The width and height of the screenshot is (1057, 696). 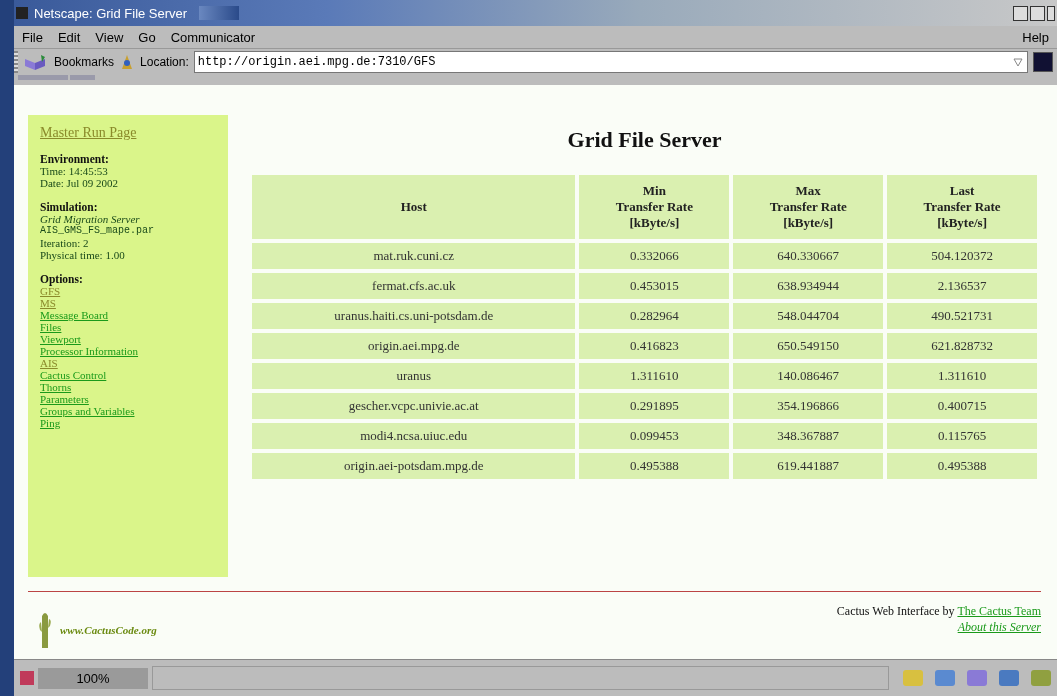 I want to click on table-cell: 0.332066, so click(x=654, y=256).